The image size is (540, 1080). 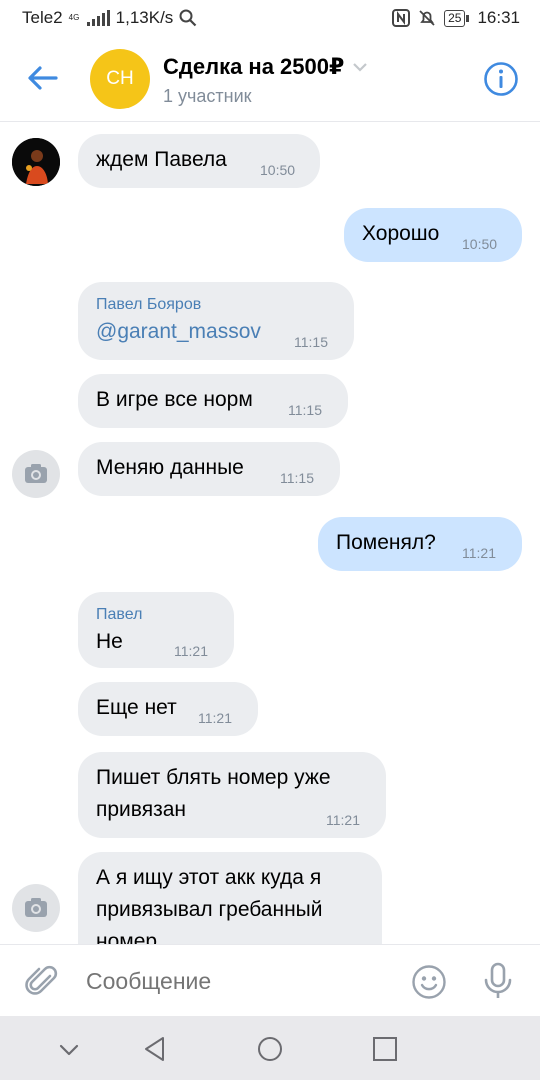 What do you see at coordinates (498, 17) in the screenshot?
I see `clock: 16:31` at bounding box center [498, 17].